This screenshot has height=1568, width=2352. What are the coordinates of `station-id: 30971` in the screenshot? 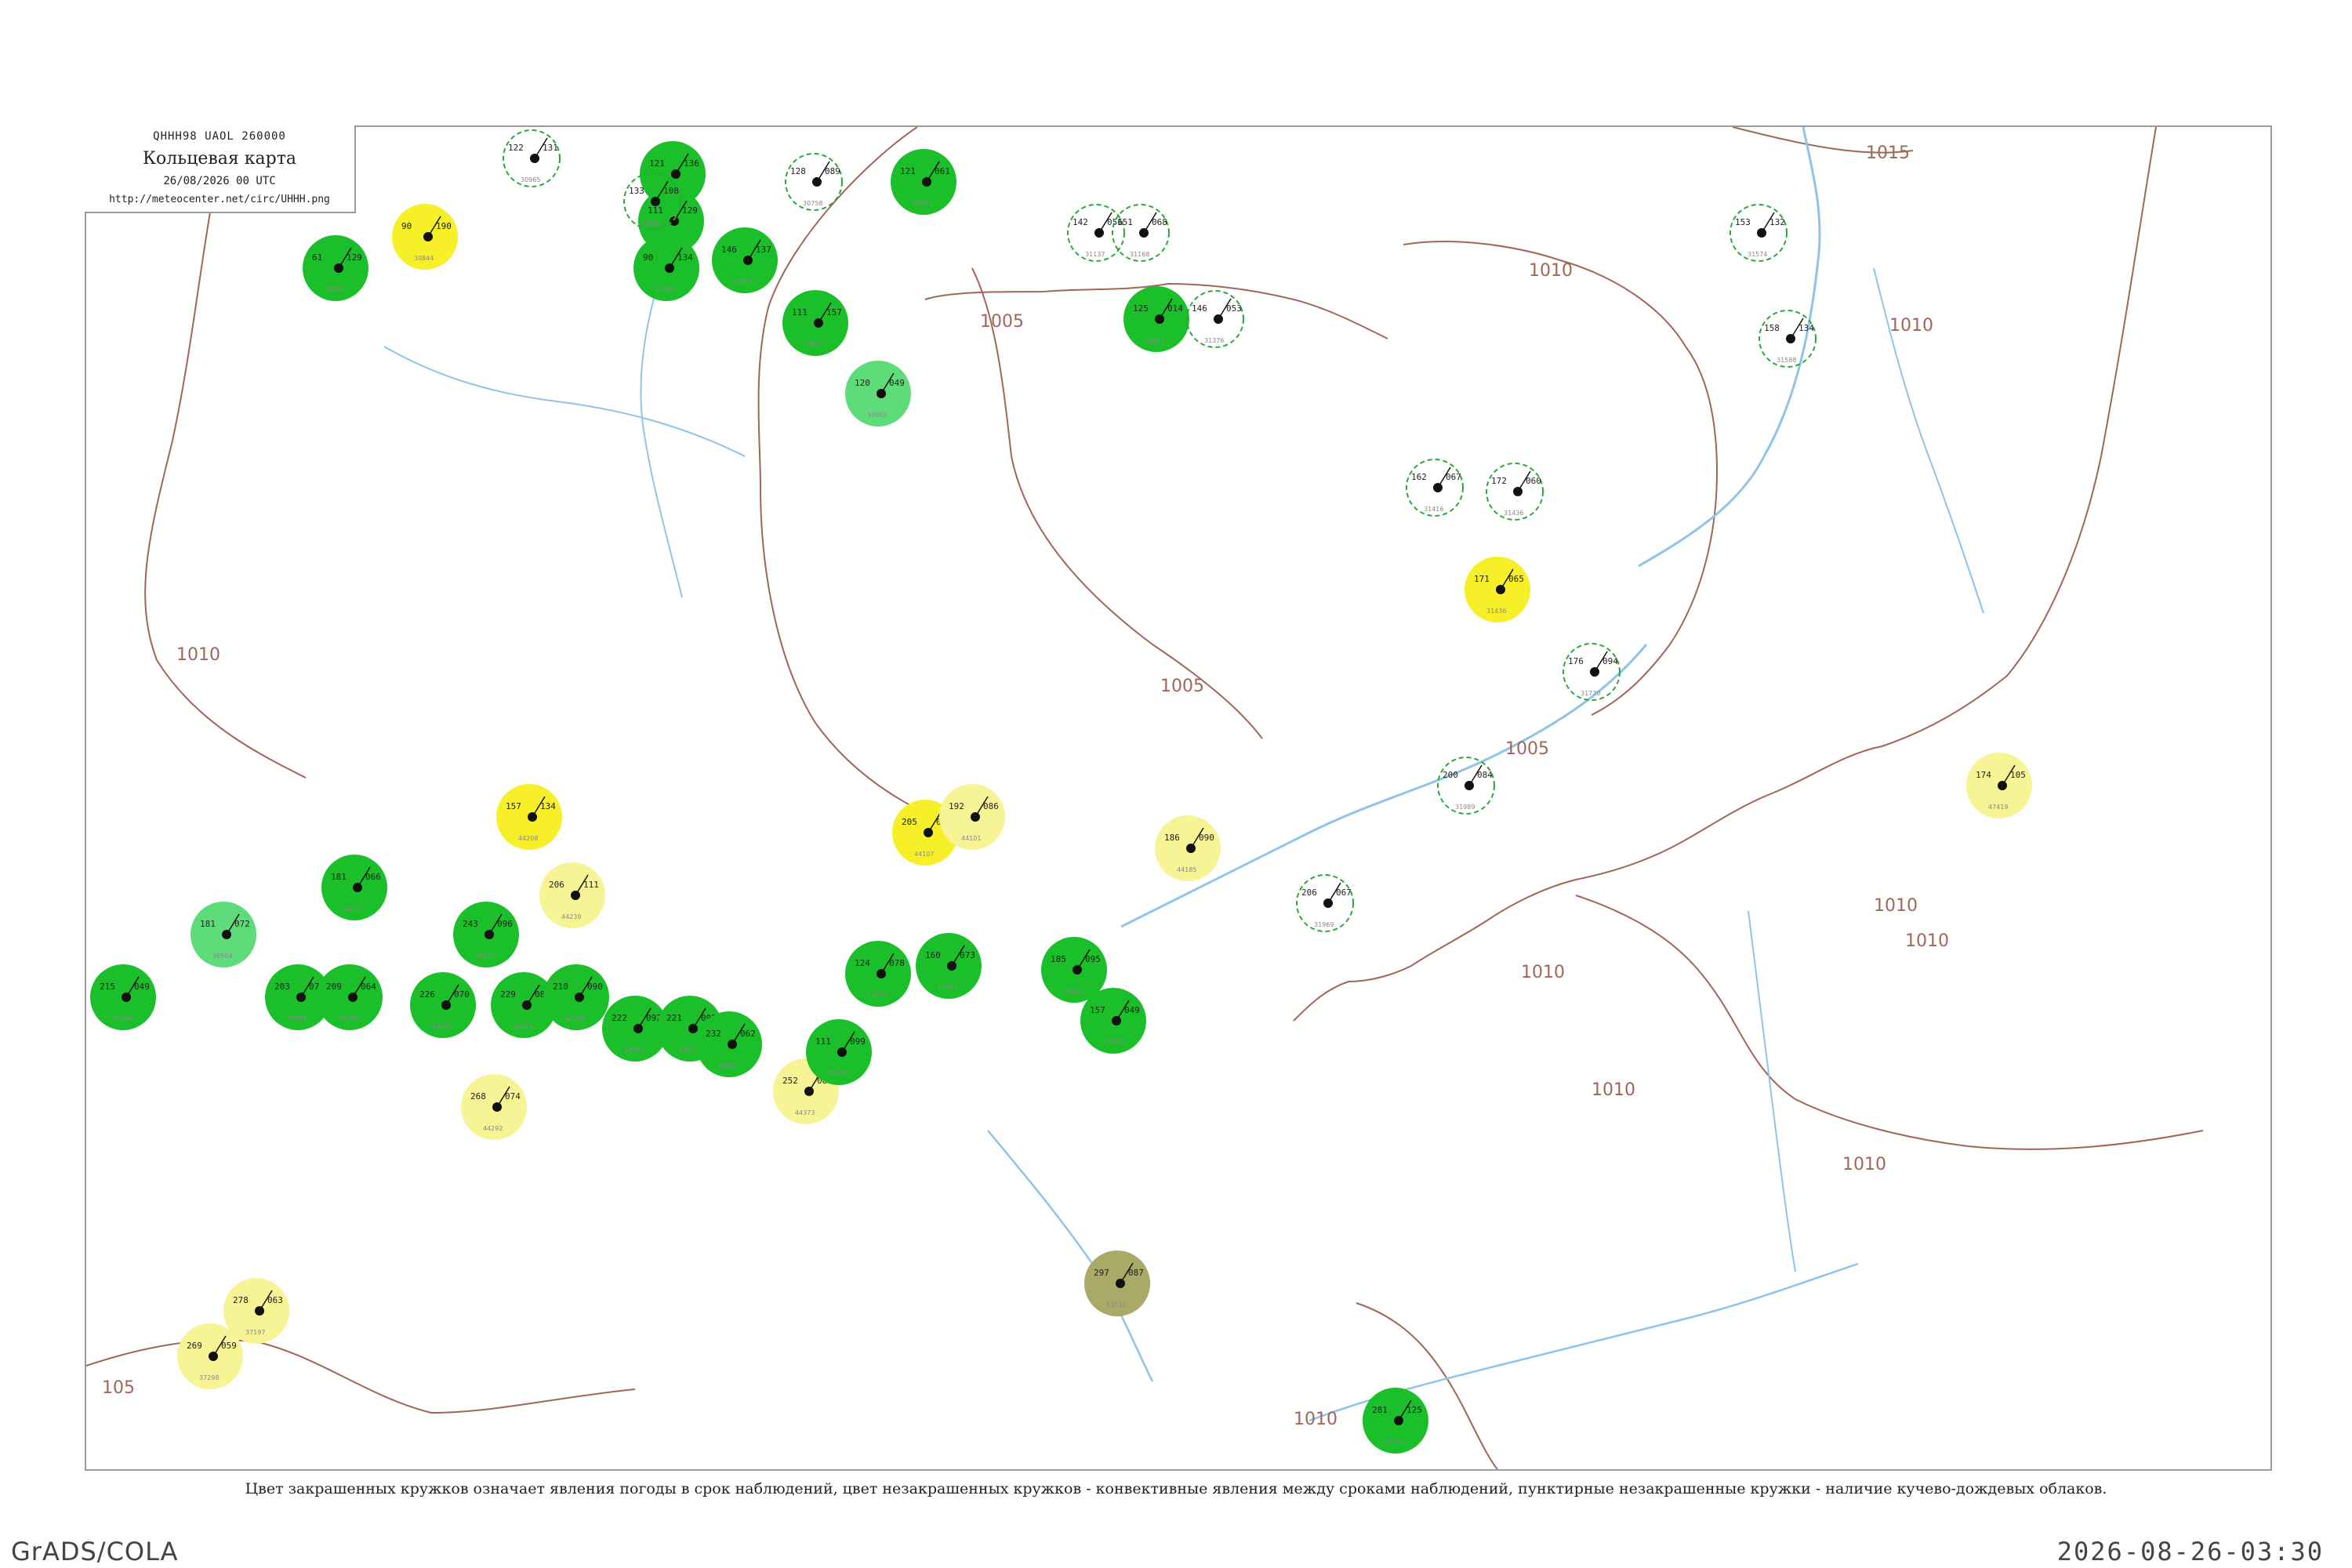 It's located at (1155, 340).